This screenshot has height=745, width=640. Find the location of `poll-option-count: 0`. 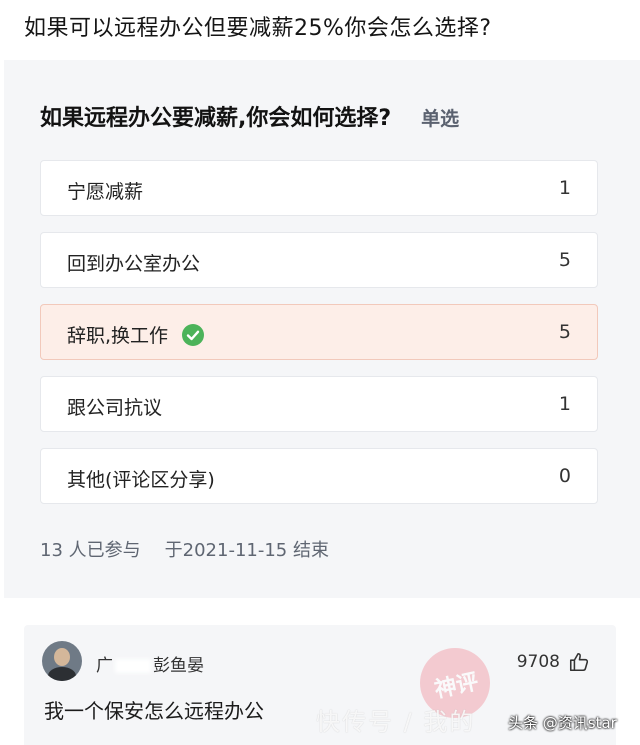

poll-option-count: 0 is located at coordinates (564, 476).